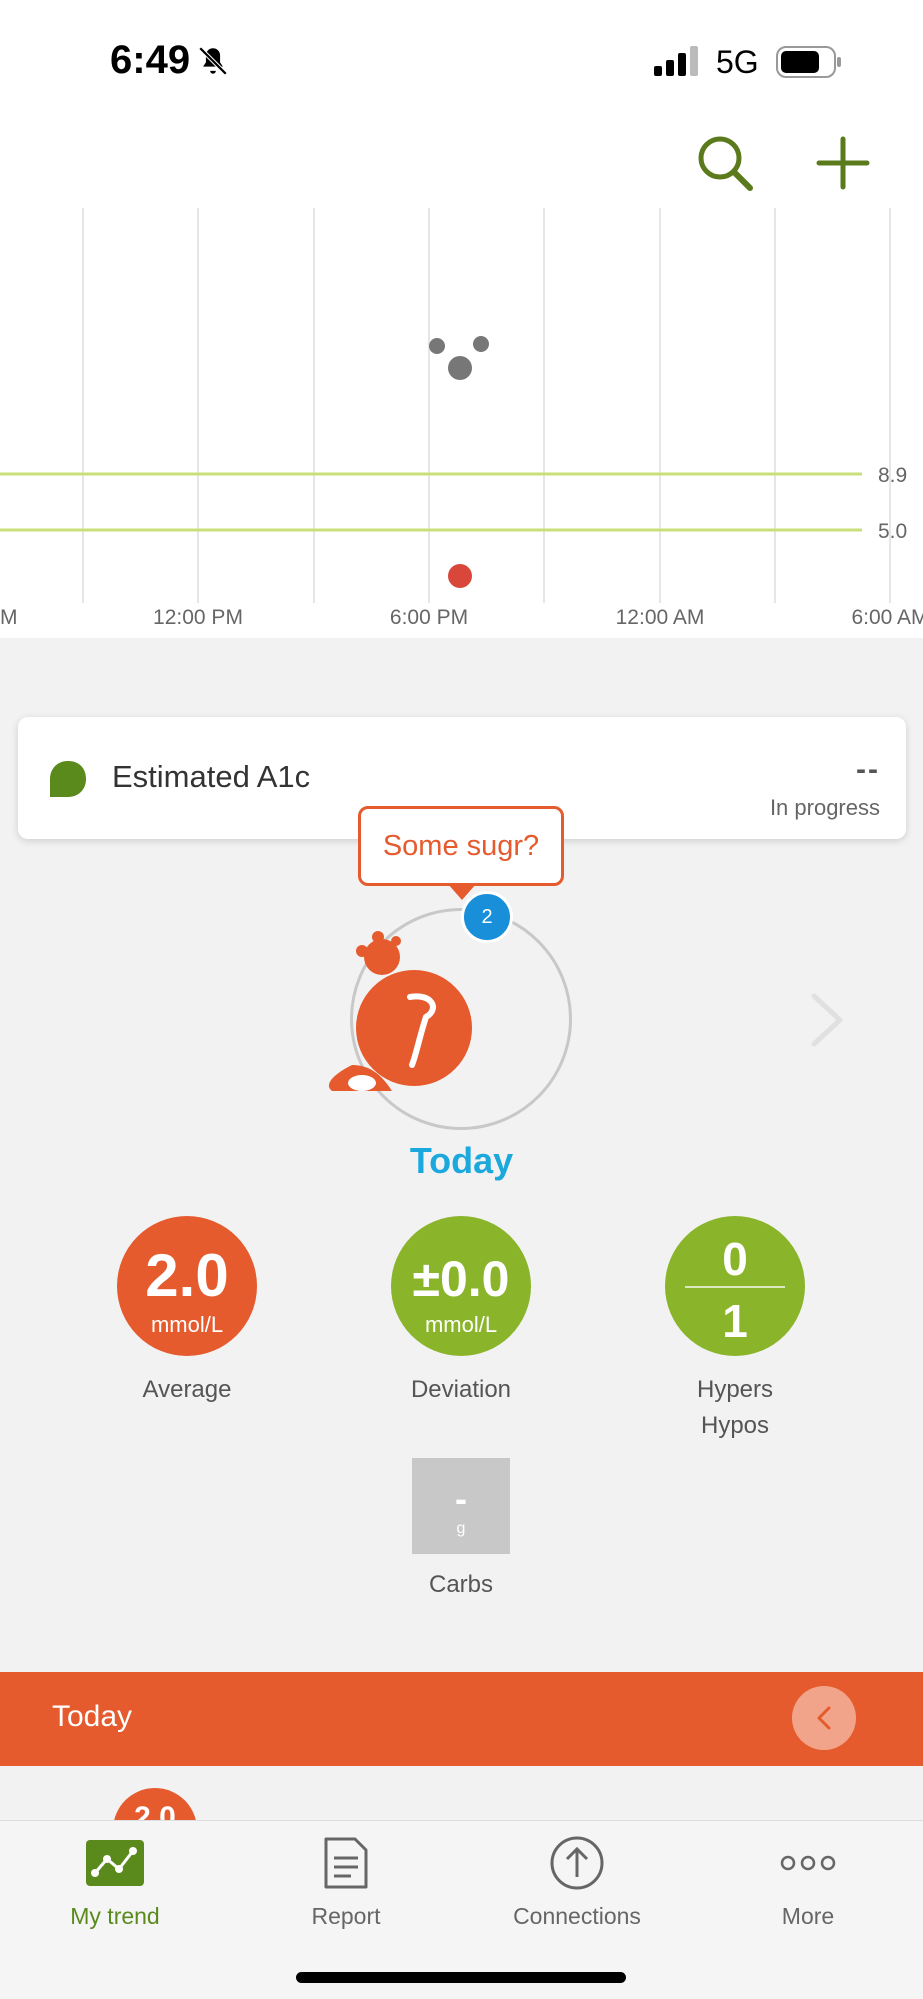 This screenshot has height=1999, width=923. I want to click on deviation-stat: ±0.0 mmol/L, so click(461, 1286).